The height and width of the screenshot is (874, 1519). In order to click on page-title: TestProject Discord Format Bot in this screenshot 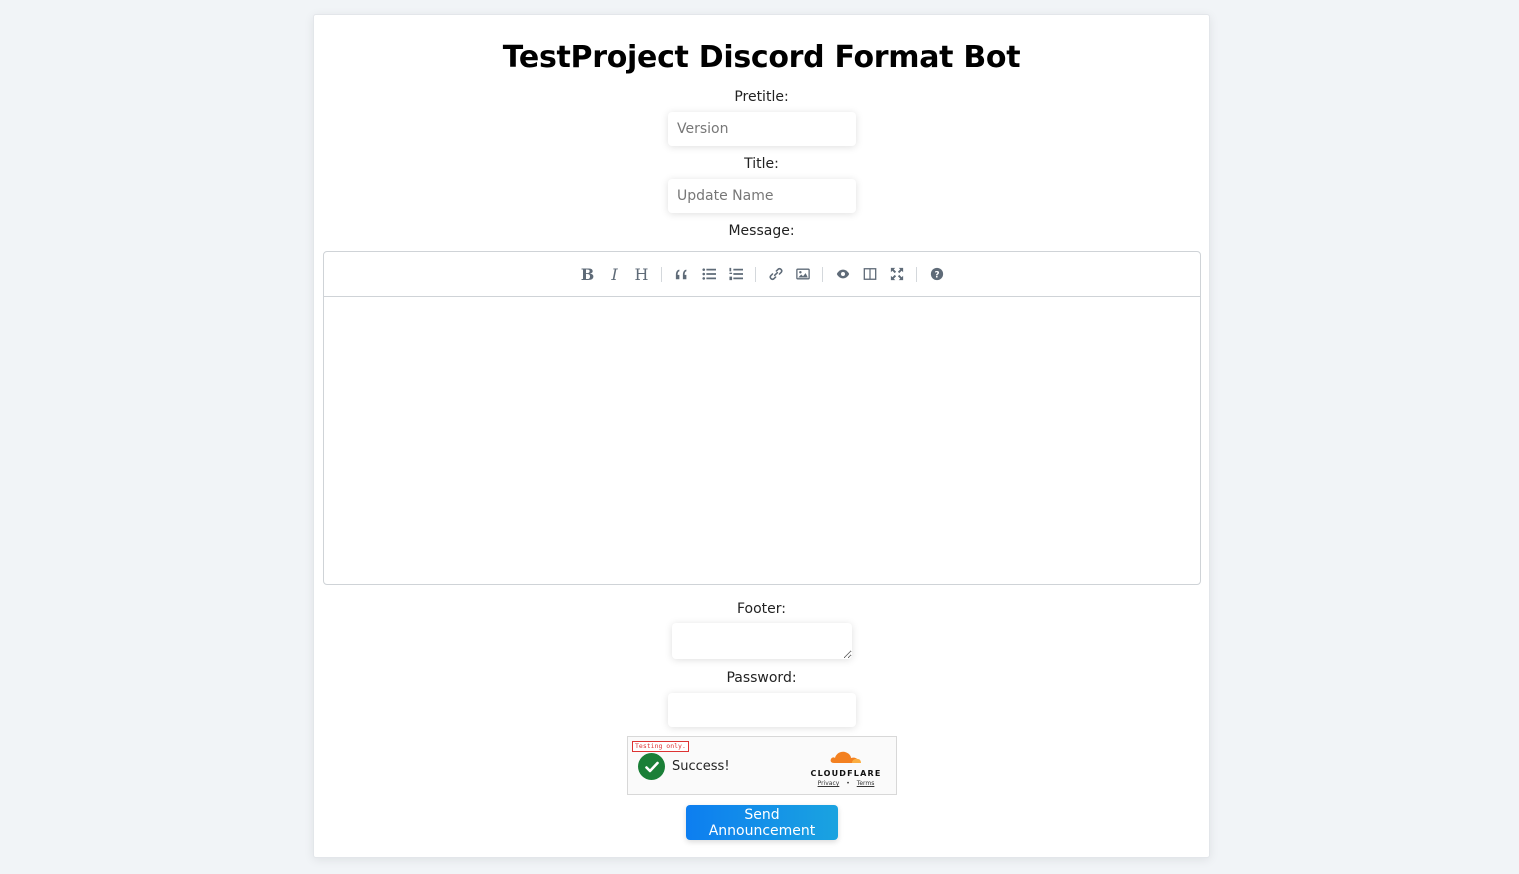, I will do `click(761, 57)`.